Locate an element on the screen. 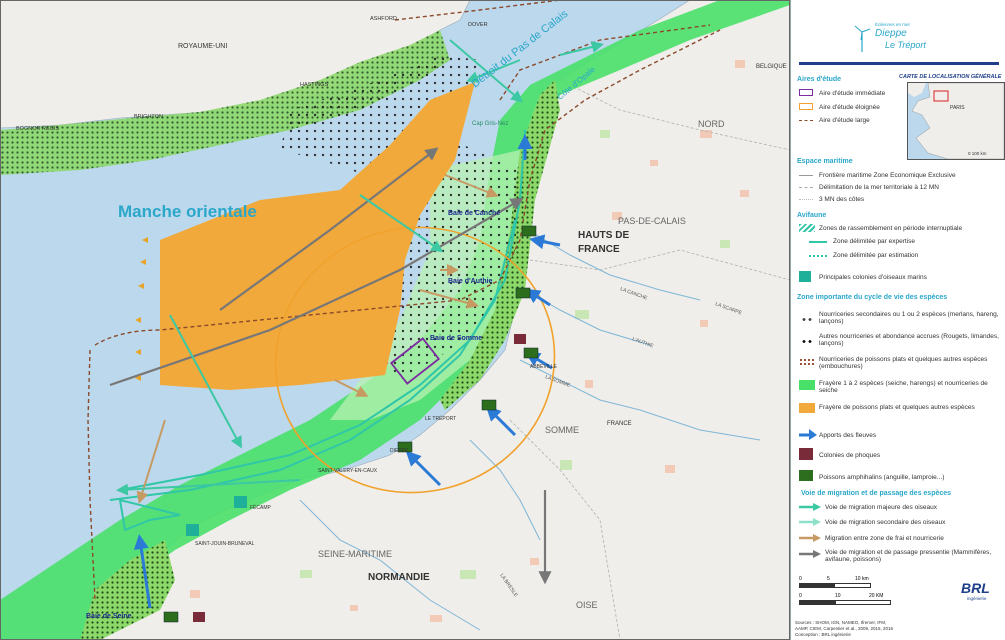 The width and height of the screenshot is (1005, 640). project-logo: Éoliennes en mer Dieppe Le Tréport is located at coordinates (901, 38).